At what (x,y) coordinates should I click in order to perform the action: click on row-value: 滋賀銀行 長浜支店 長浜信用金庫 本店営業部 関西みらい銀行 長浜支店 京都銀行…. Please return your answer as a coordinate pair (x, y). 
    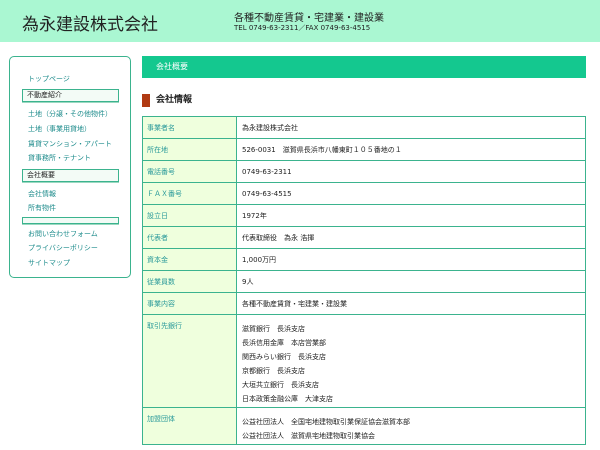
    Looking at the image, I should click on (287, 364).